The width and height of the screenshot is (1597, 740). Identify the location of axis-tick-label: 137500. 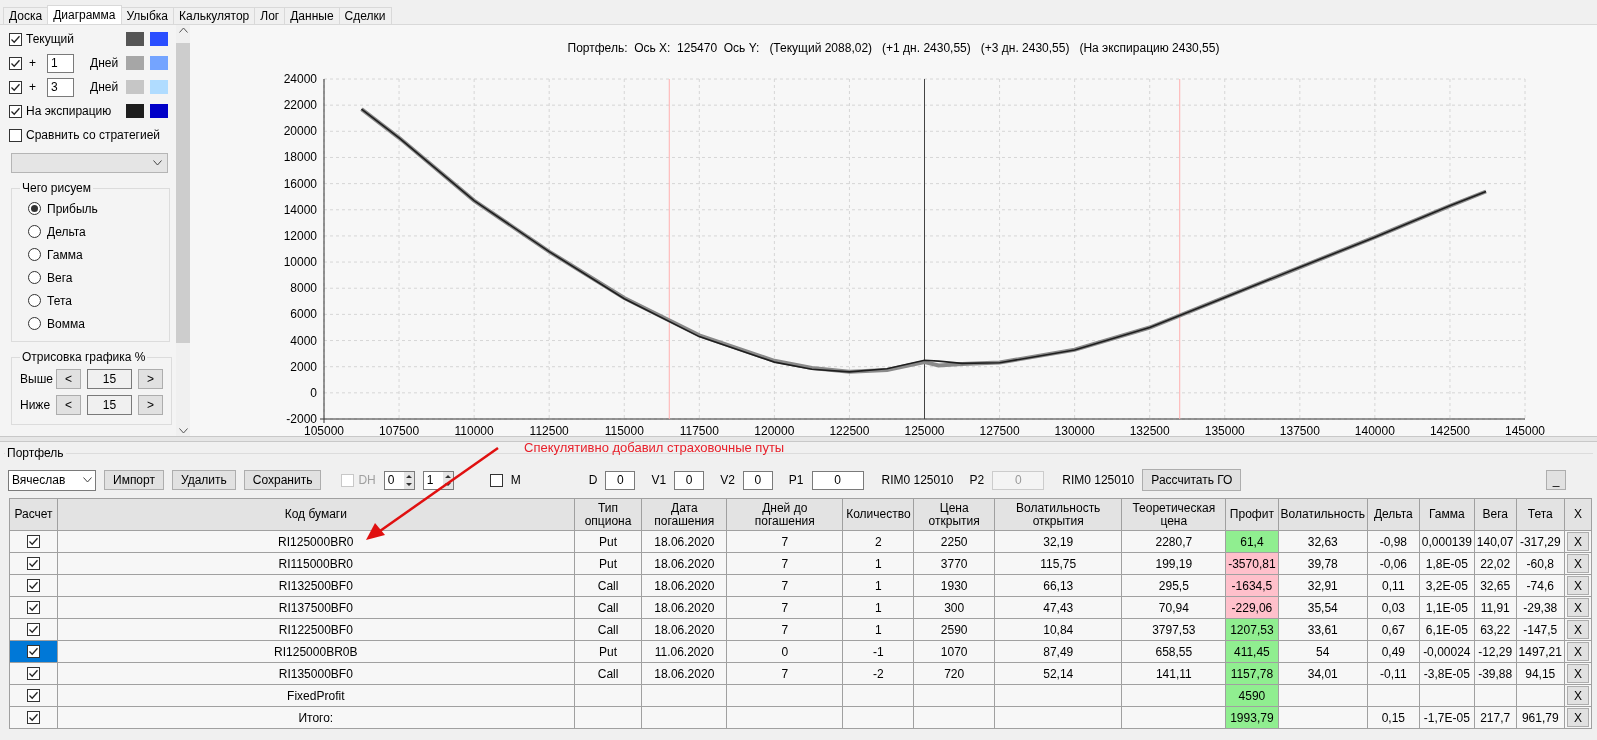
(1299, 429).